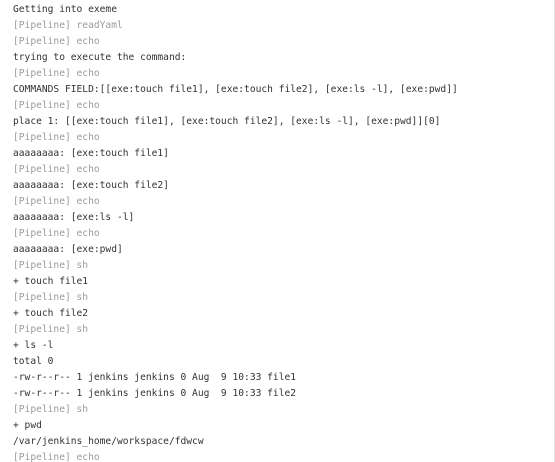 The image size is (555, 462). Describe the element at coordinates (51, 313) in the screenshot. I see `console-line: + touch file2` at that location.